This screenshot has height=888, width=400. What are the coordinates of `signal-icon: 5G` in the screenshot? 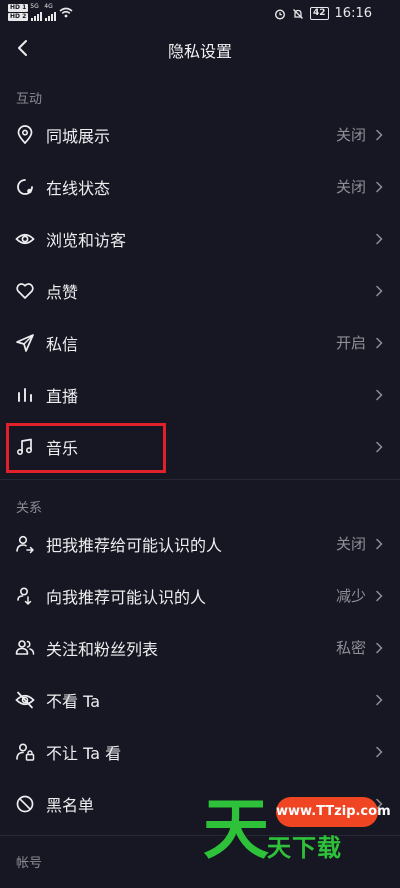 It's located at (36, 11).